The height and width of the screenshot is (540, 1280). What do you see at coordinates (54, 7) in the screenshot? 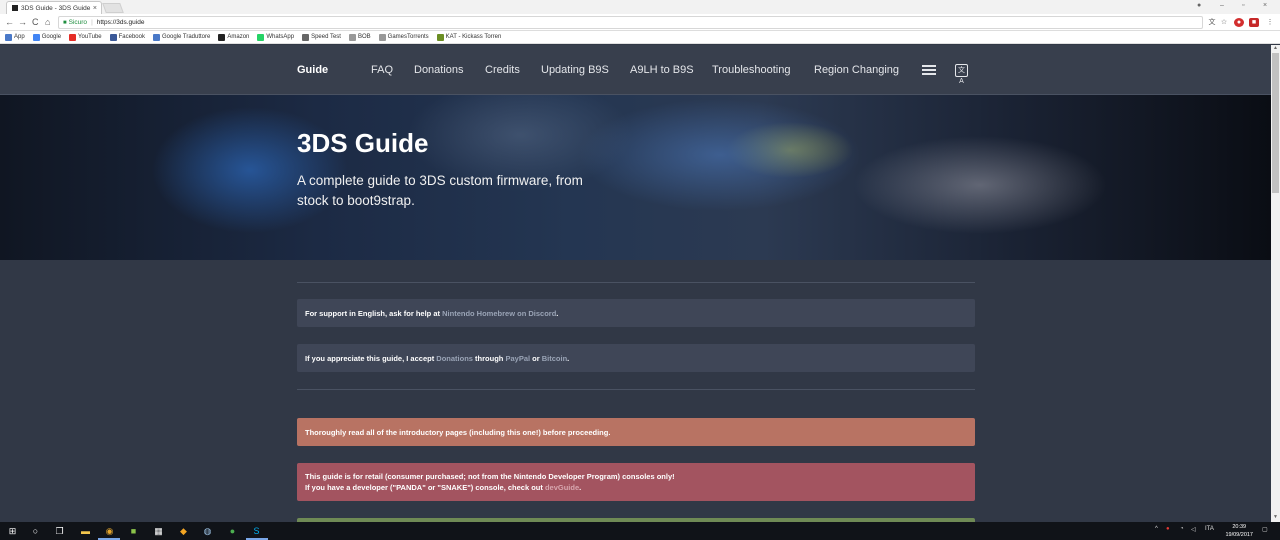
I see `browser-tab: 3DS Guide - 3DS Guide ×` at bounding box center [54, 7].